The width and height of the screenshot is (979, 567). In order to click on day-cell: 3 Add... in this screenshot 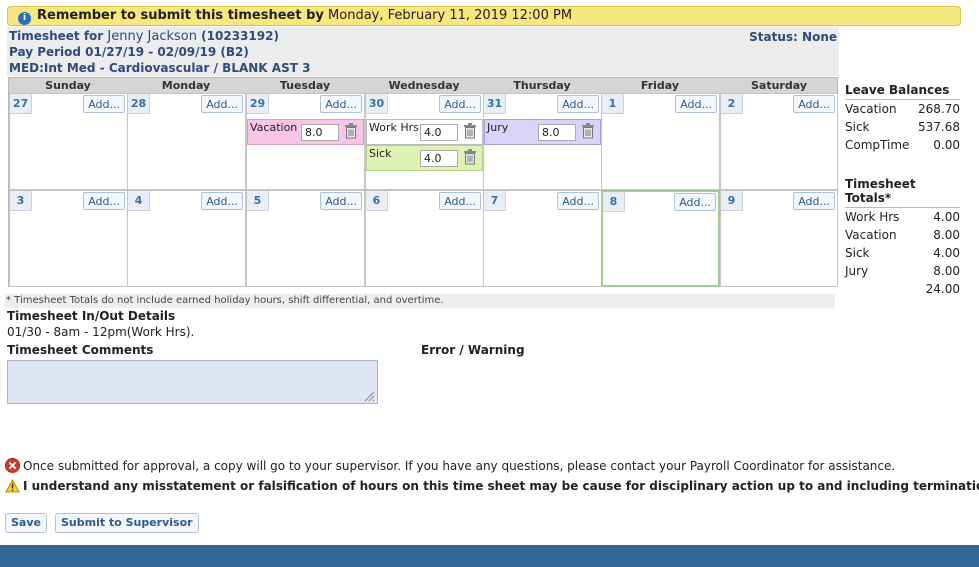, I will do `click(68, 238)`.